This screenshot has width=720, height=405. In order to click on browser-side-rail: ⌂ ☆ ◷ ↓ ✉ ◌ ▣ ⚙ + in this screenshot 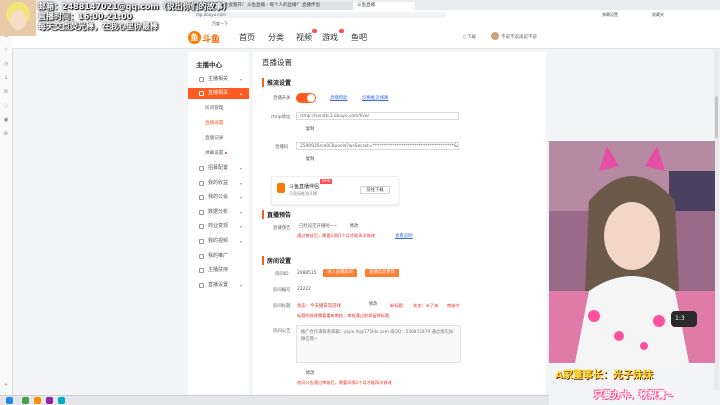, I will do `click(6, 215)`.